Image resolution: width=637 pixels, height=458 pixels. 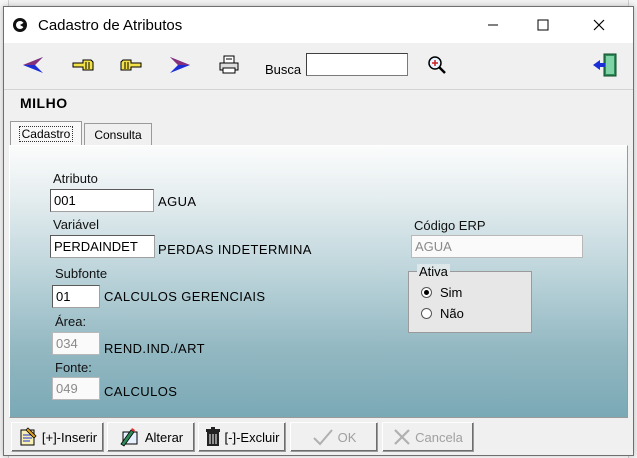 I want to click on area-label: Área:, so click(x=71, y=321).